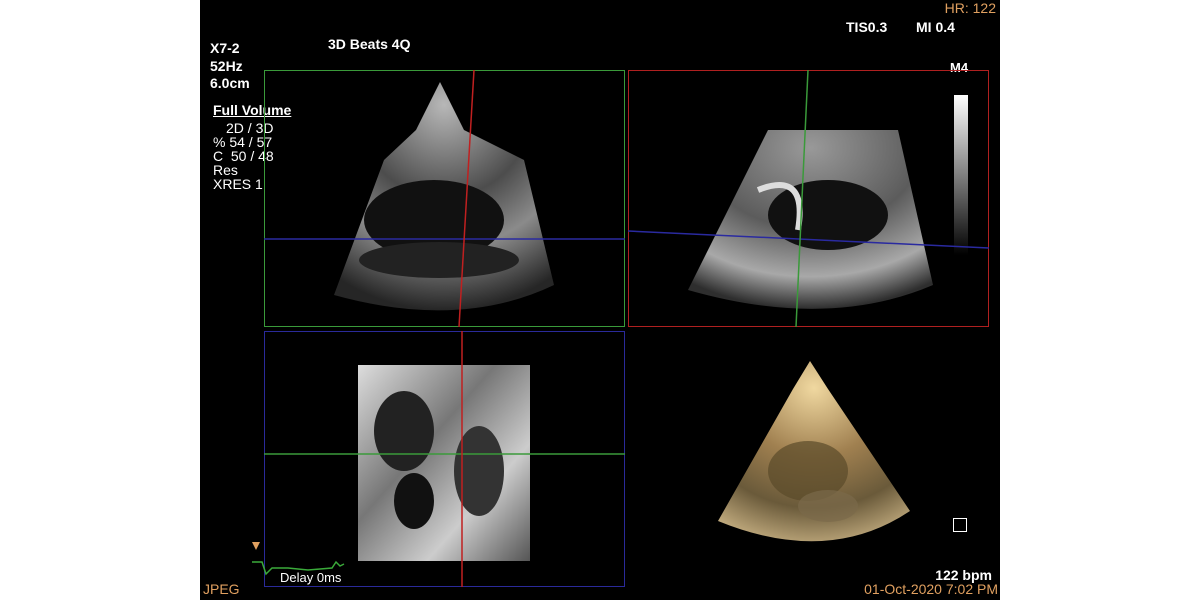 The width and height of the screenshot is (1200, 600). What do you see at coordinates (238, 184) in the screenshot?
I see `setting-xres: XRES 1` at bounding box center [238, 184].